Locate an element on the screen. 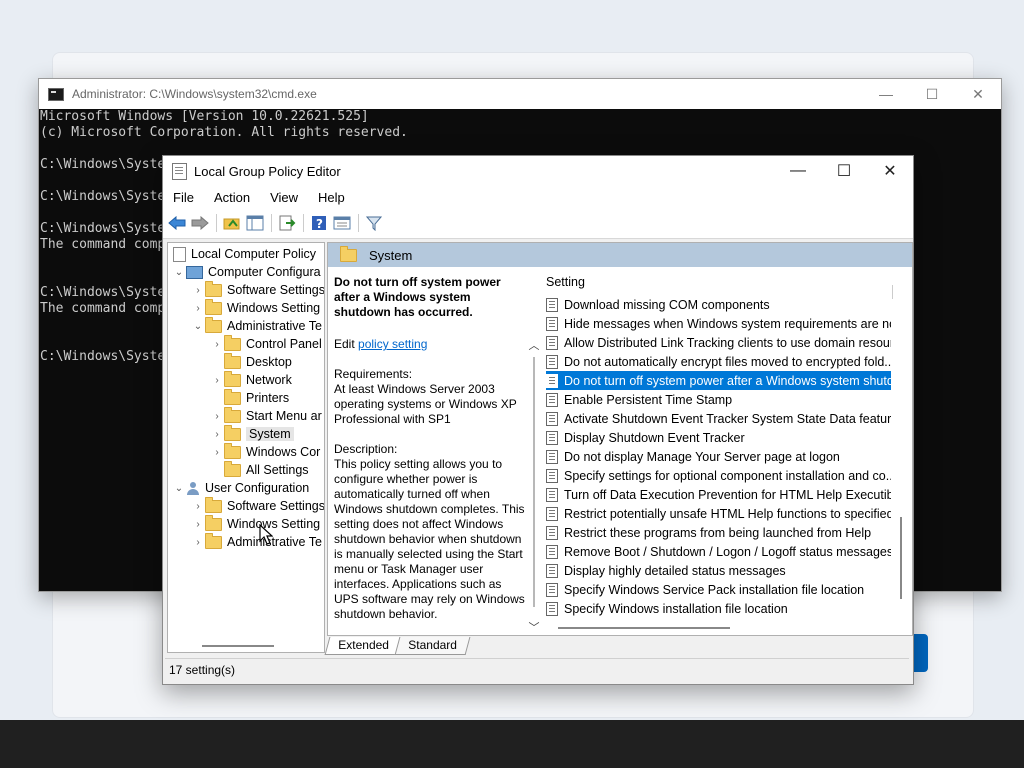 The height and width of the screenshot is (768, 1024). show-hide-tree-icon is located at coordinates (255, 223).